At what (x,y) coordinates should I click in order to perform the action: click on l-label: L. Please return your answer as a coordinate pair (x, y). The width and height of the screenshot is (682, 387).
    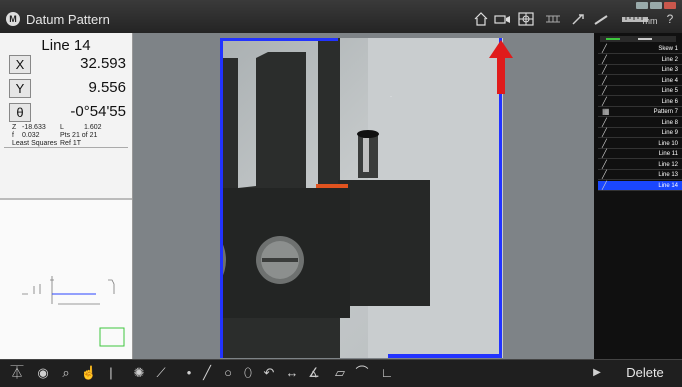
    Looking at the image, I should click on (62, 127).